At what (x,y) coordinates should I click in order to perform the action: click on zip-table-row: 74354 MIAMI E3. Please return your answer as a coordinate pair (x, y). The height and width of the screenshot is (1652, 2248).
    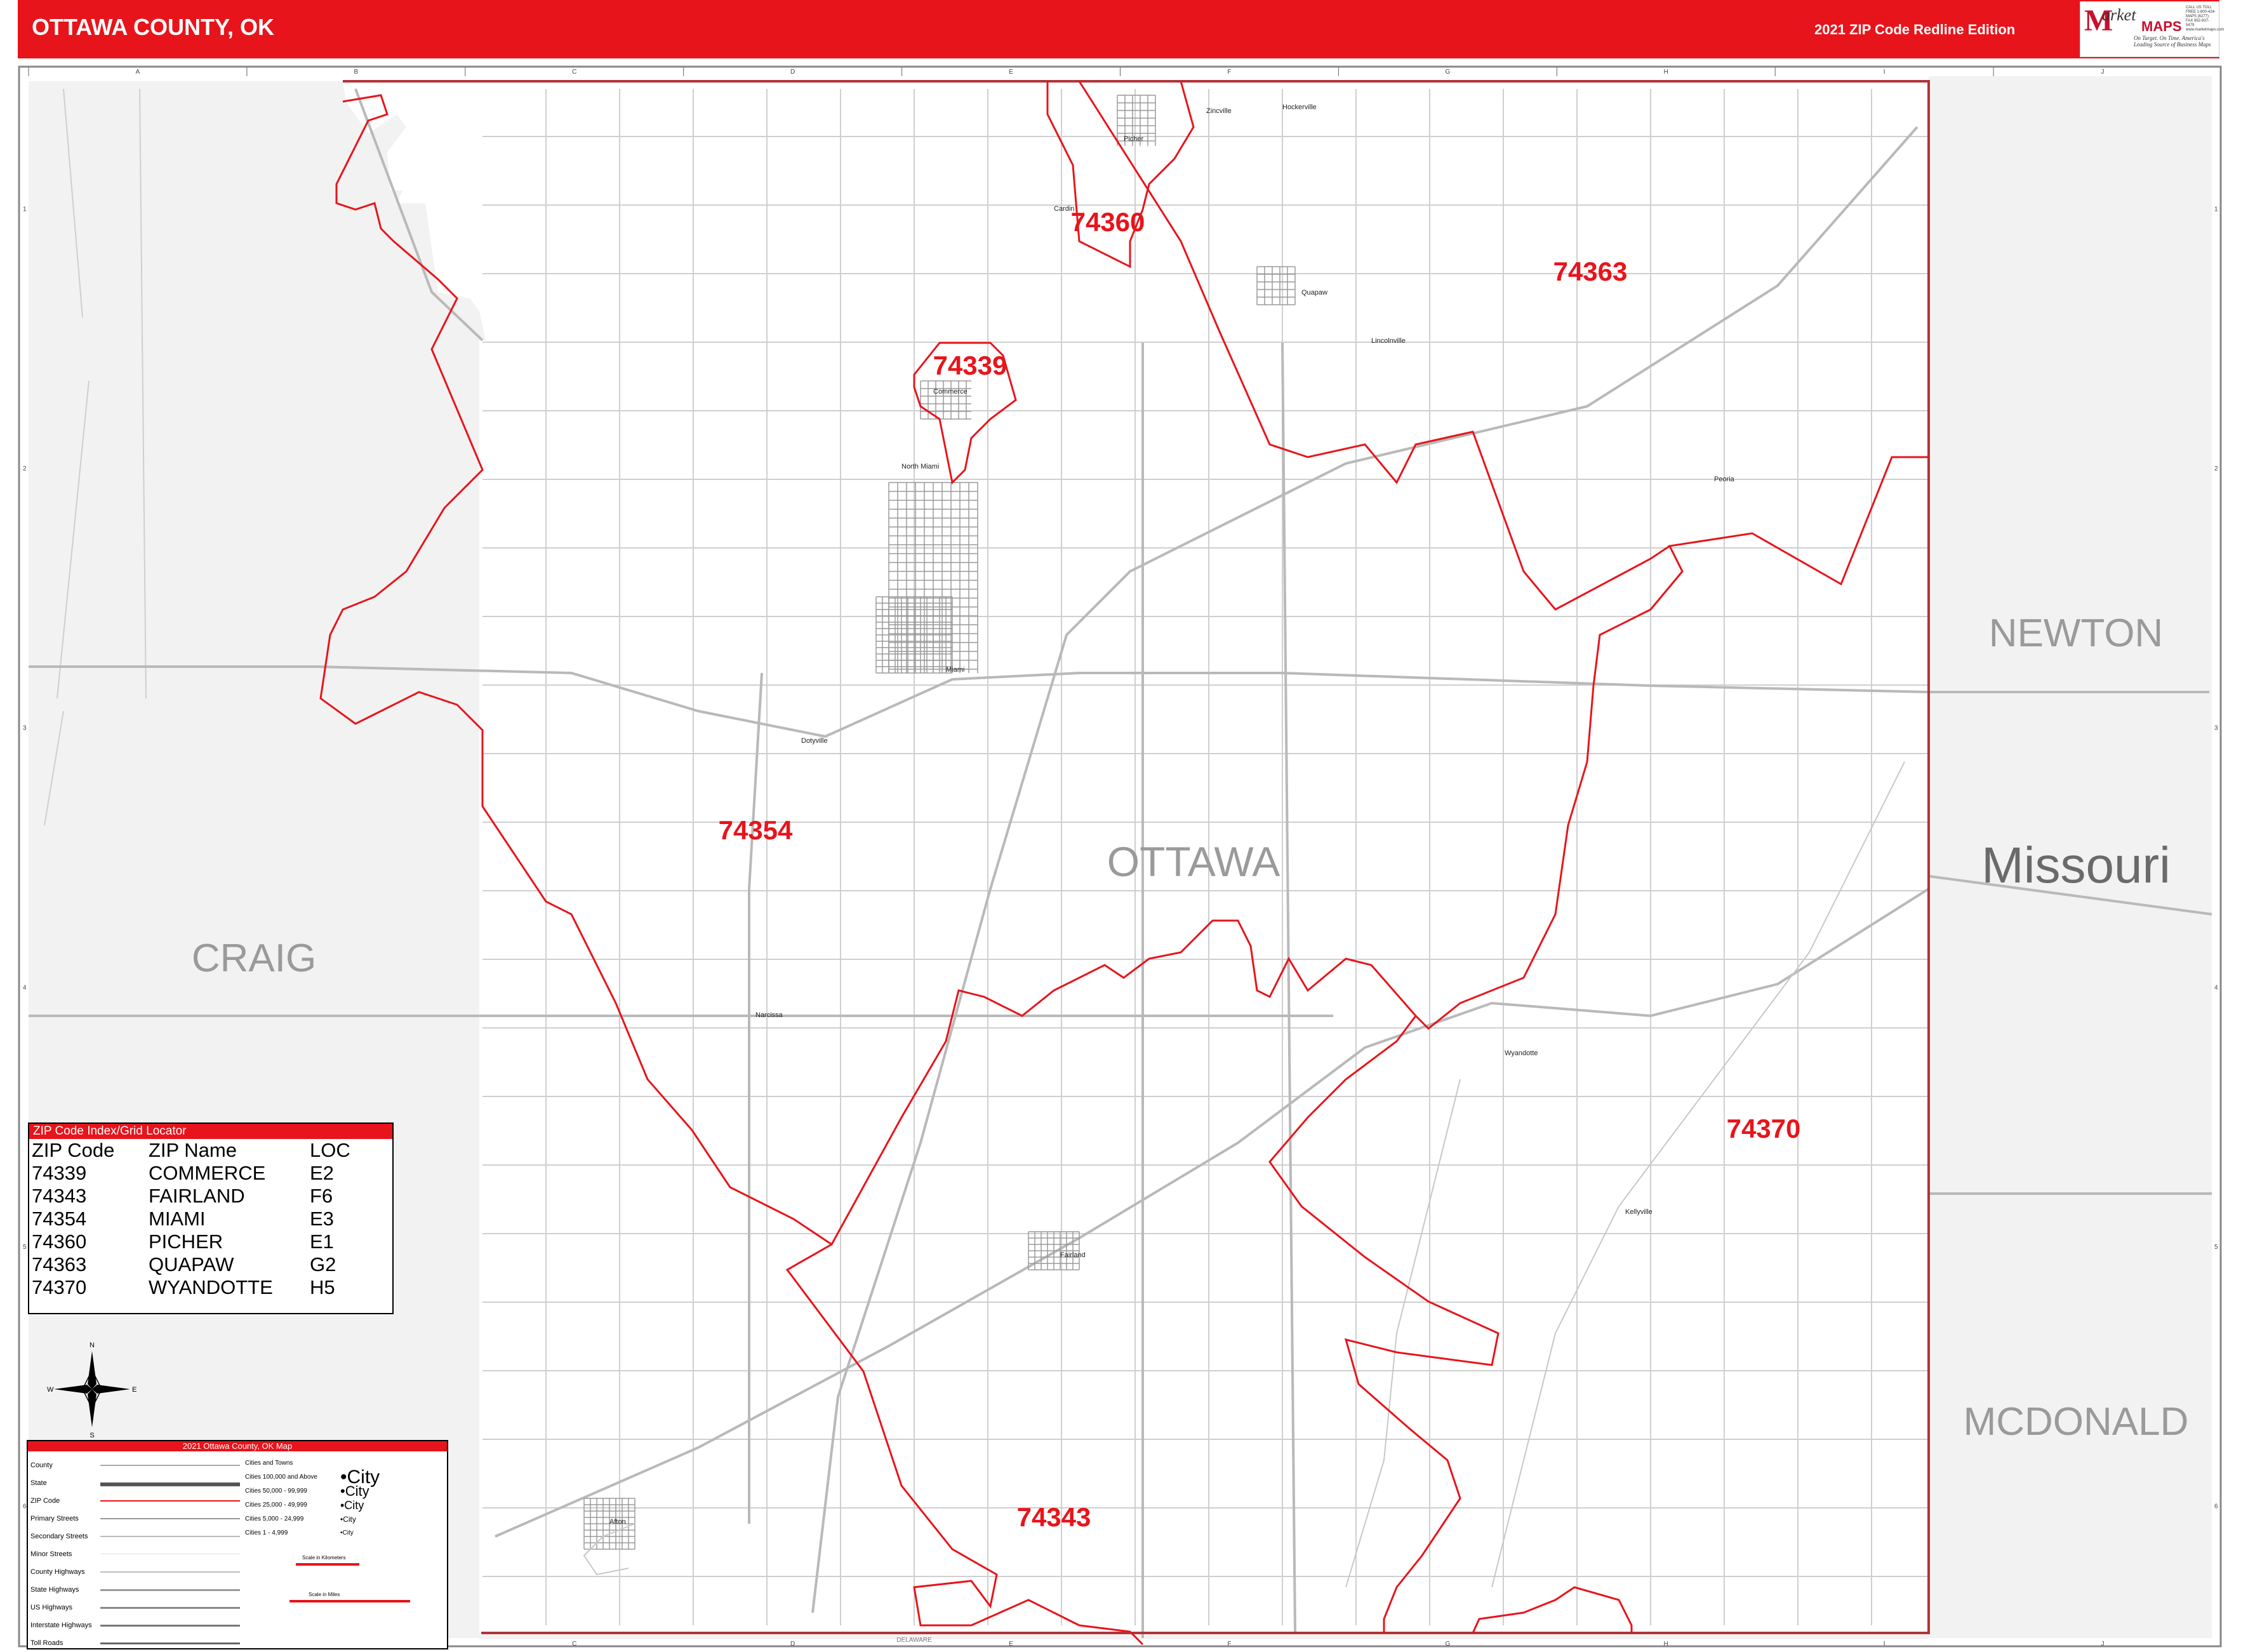
    Looking at the image, I should click on (191, 1219).